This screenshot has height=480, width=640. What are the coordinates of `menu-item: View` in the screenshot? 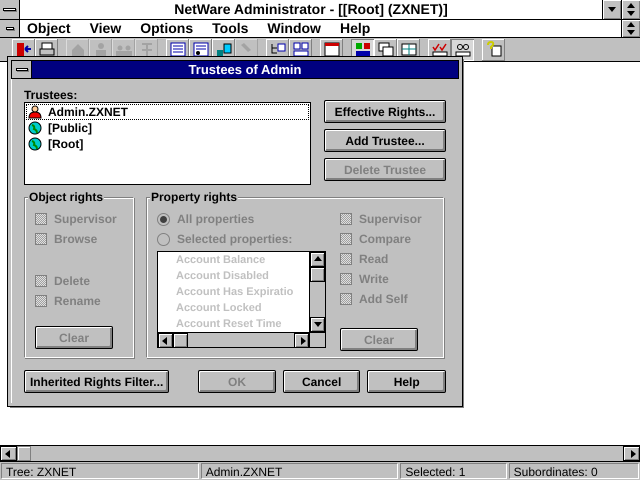 It's located at (108, 28).